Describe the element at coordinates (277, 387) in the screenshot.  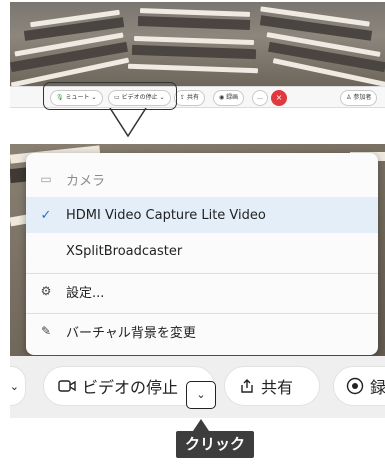
I see `share-label: 共有` at that location.